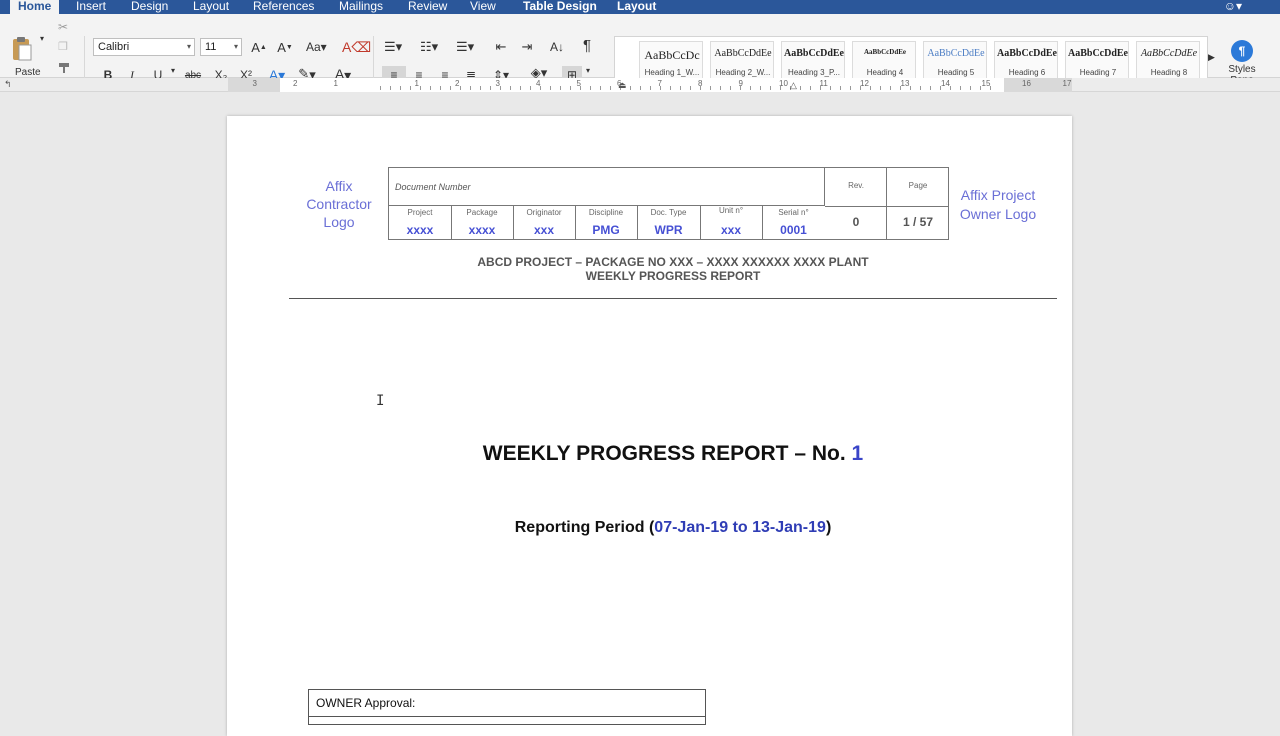 This screenshot has width=1280, height=736. I want to click on smiley-feedback-icon: ☺▾, so click(1233, 6).